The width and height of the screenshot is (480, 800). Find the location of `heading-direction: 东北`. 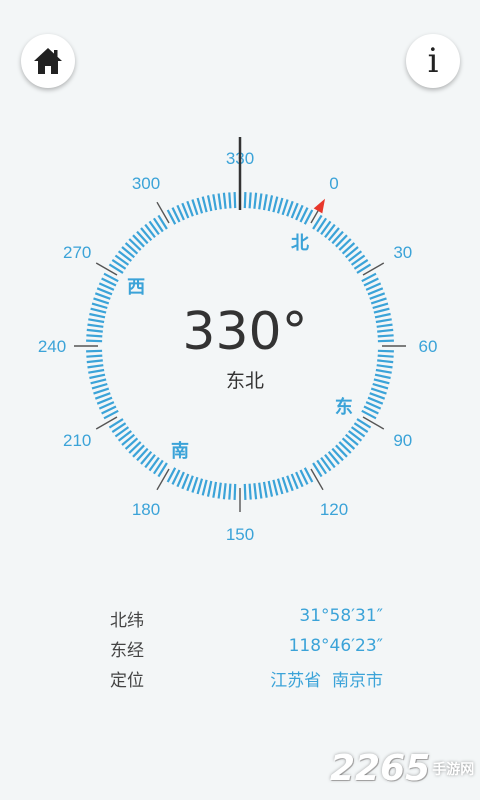

heading-direction: 东北 is located at coordinates (244, 381).